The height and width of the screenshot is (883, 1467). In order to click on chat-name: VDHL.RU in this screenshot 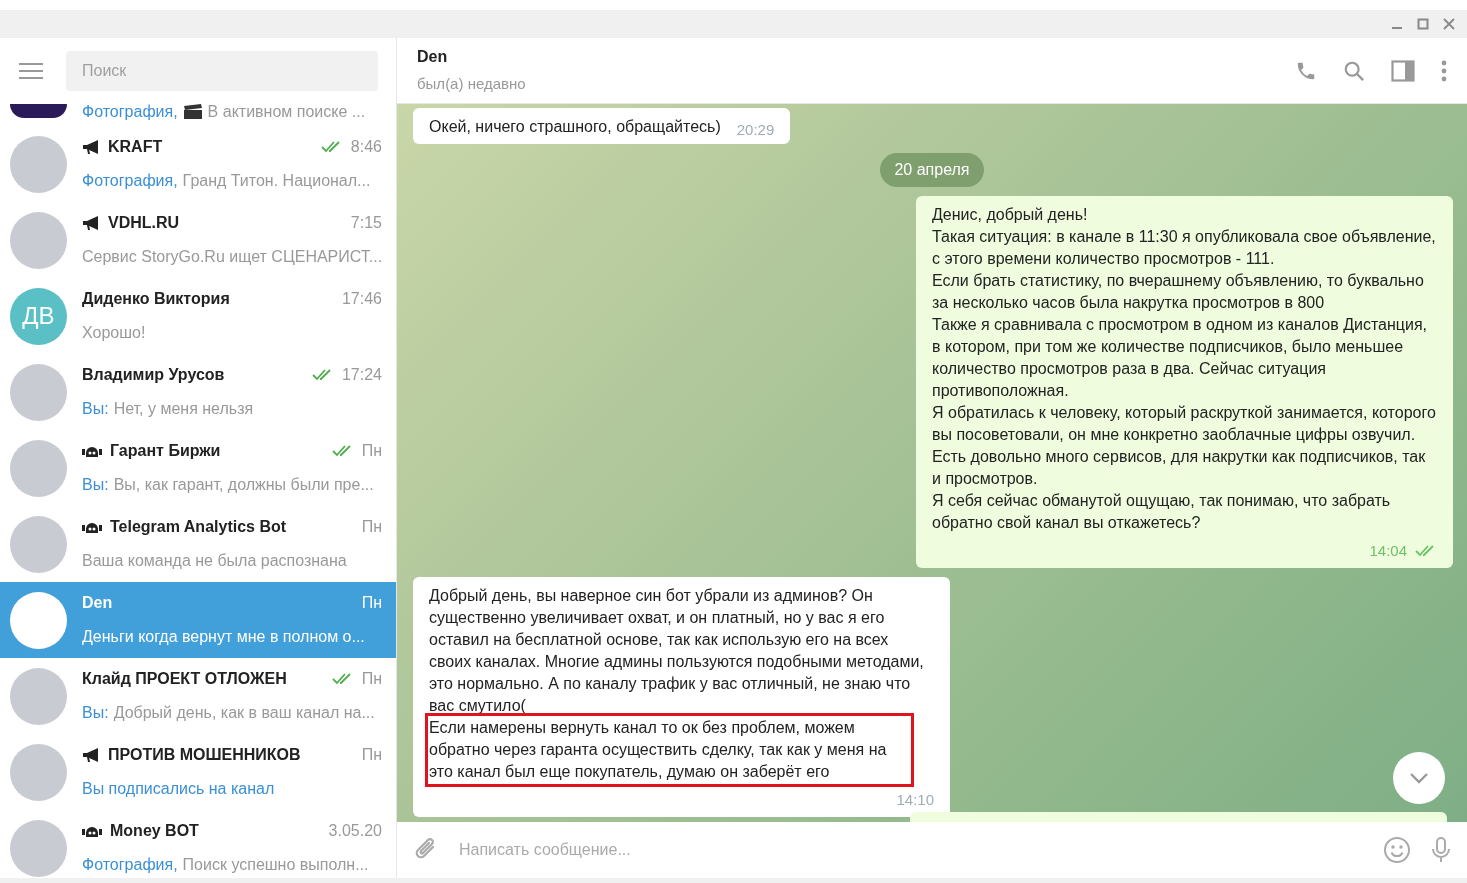, I will do `click(144, 223)`.